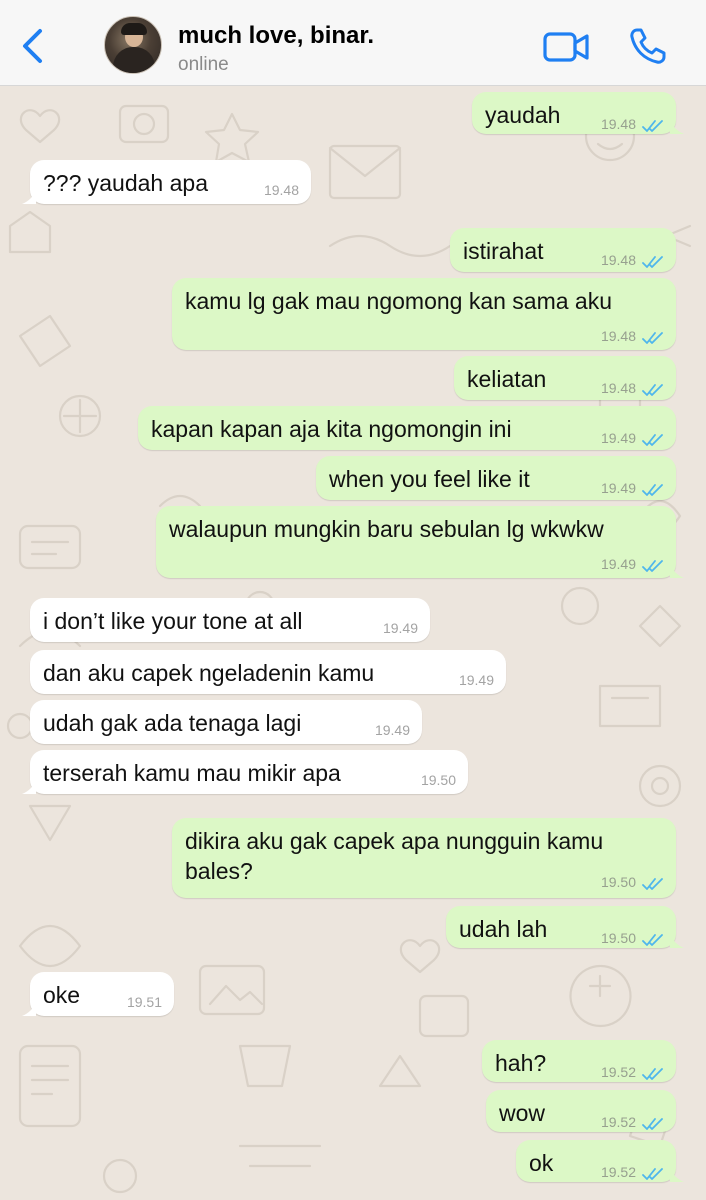 This screenshot has height=1200, width=706. What do you see at coordinates (33, 46) in the screenshot?
I see `chevron-left-icon` at bounding box center [33, 46].